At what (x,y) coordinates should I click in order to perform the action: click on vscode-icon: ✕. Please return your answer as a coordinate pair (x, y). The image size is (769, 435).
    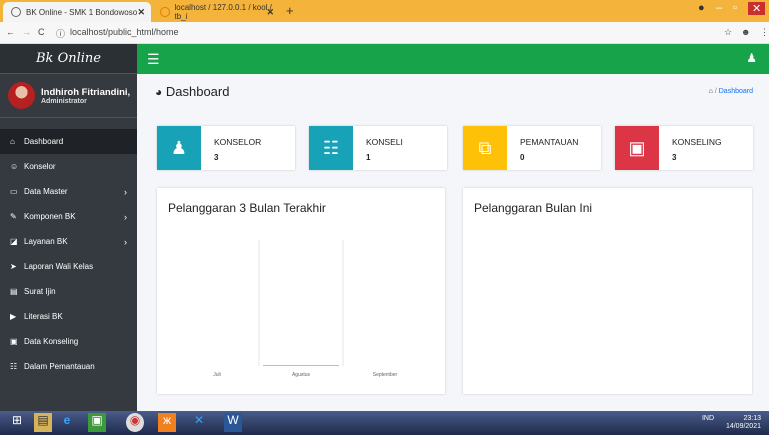
    Looking at the image, I should click on (199, 422).